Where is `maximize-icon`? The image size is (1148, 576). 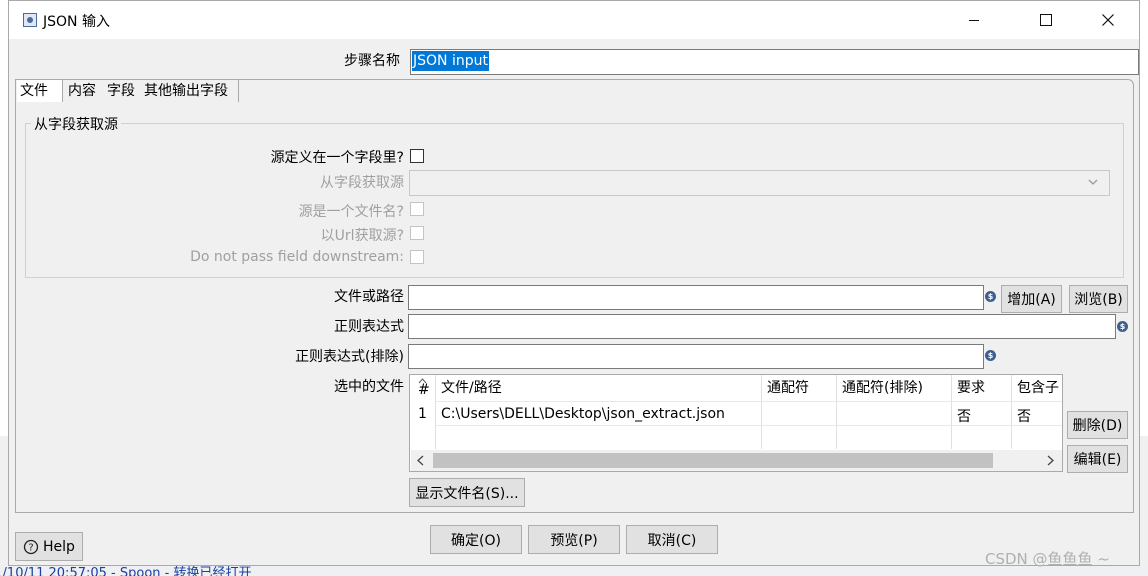 maximize-icon is located at coordinates (1046, 20).